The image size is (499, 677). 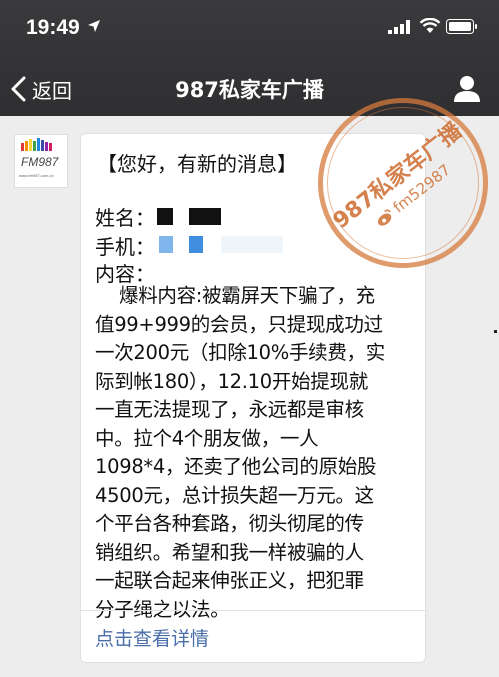 What do you see at coordinates (495, 331) in the screenshot?
I see `edge-dot` at bounding box center [495, 331].